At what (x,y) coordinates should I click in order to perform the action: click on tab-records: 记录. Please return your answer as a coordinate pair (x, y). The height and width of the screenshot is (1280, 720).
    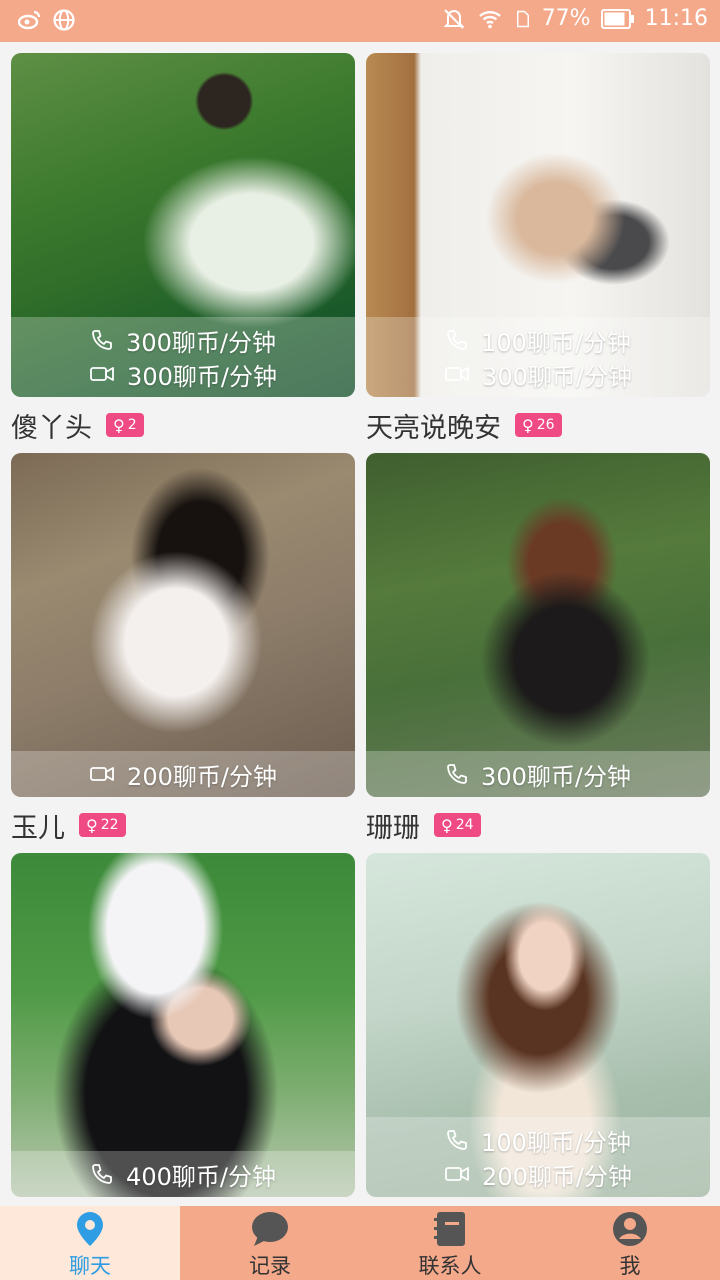
    Looking at the image, I should click on (270, 1243).